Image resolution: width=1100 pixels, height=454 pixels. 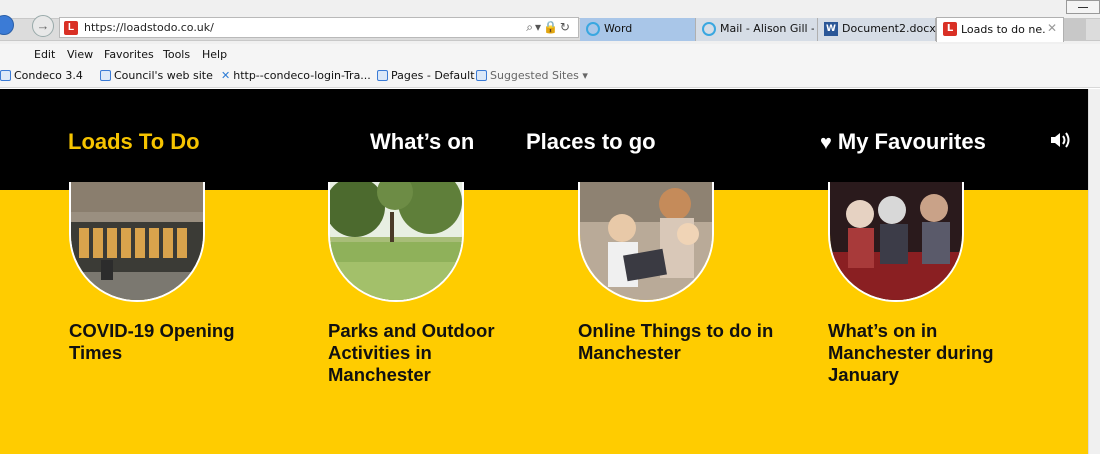 I want to click on tab-document: W Document2.docx, so click(x=877, y=29).